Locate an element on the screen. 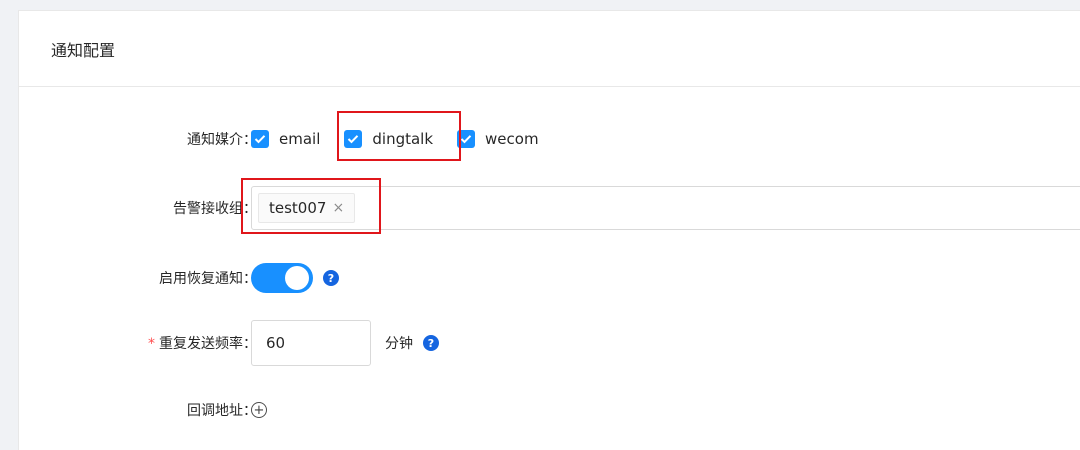 Image resolution: width=1080 pixels, height=450 pixels. groups-row: 告警接收组： test007 × is located at coordinates (549, 208).